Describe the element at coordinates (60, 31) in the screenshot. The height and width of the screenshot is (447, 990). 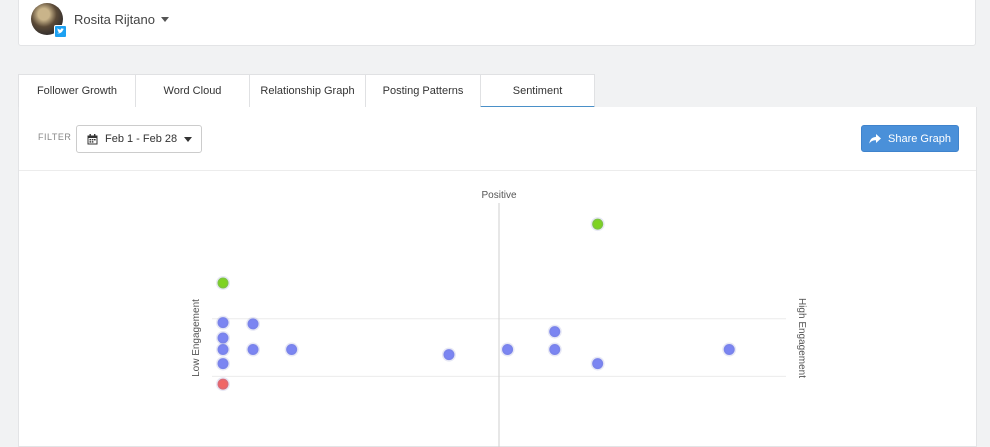
I see `twitter-icon` at that location.